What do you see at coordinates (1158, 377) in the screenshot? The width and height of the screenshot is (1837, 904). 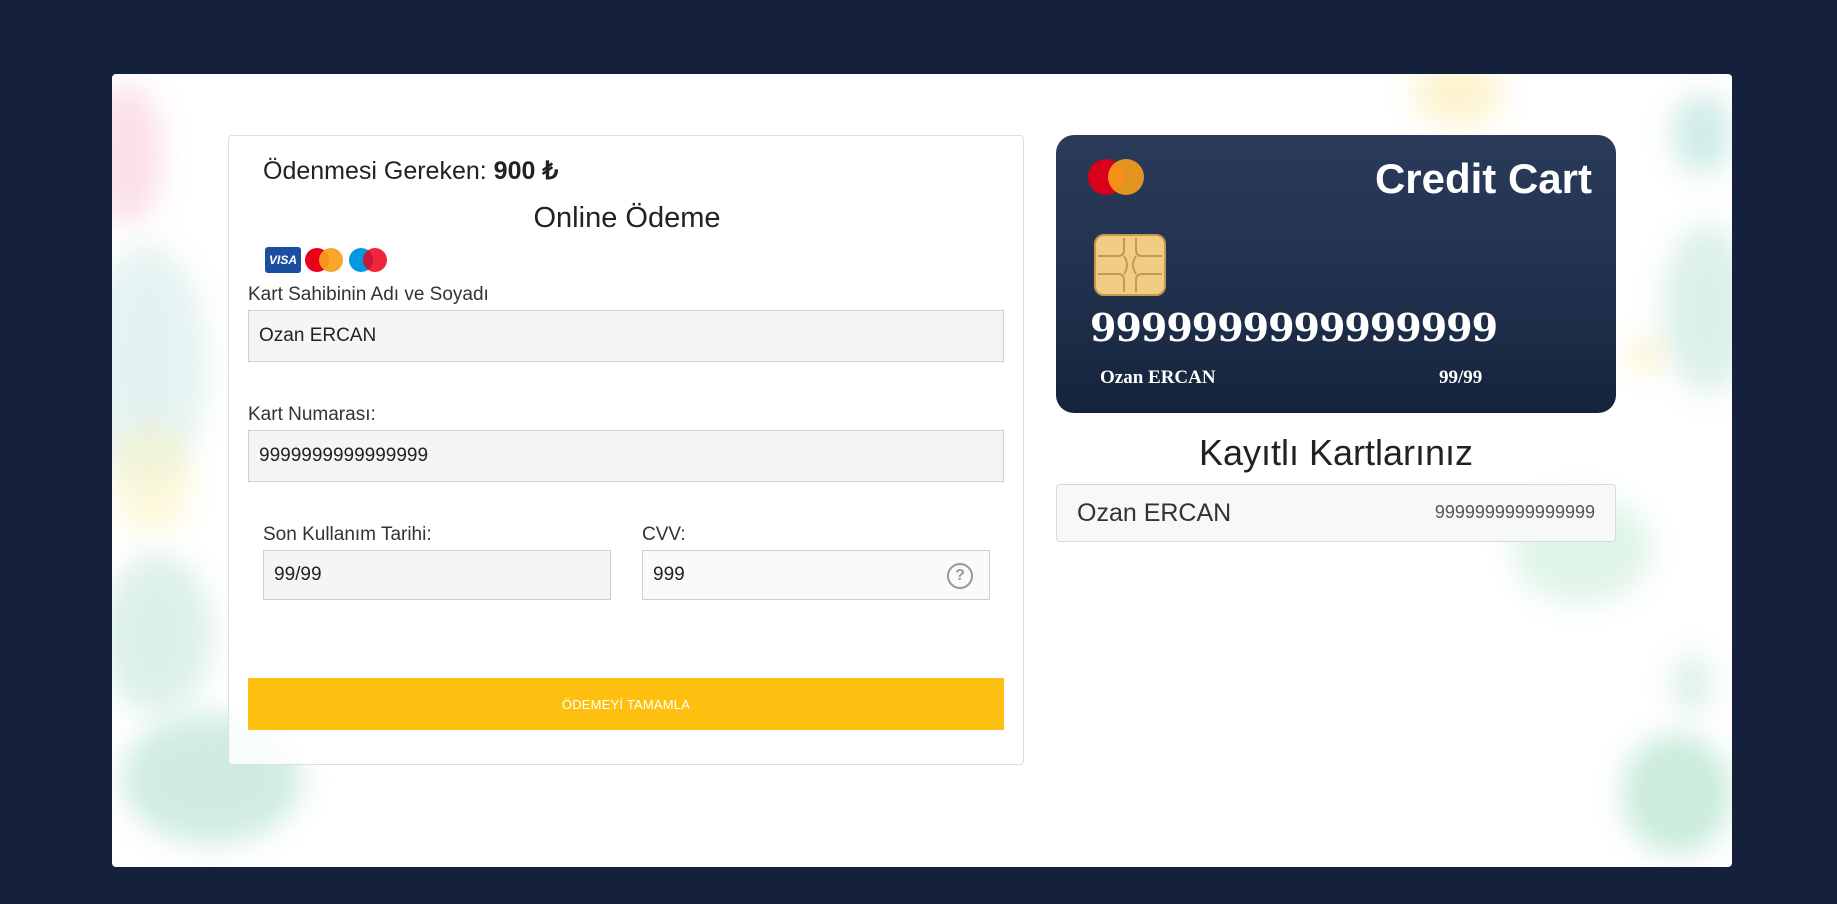 I see `card-holder-display: Ozan ERCAN` at bounding box center [1158, 377].